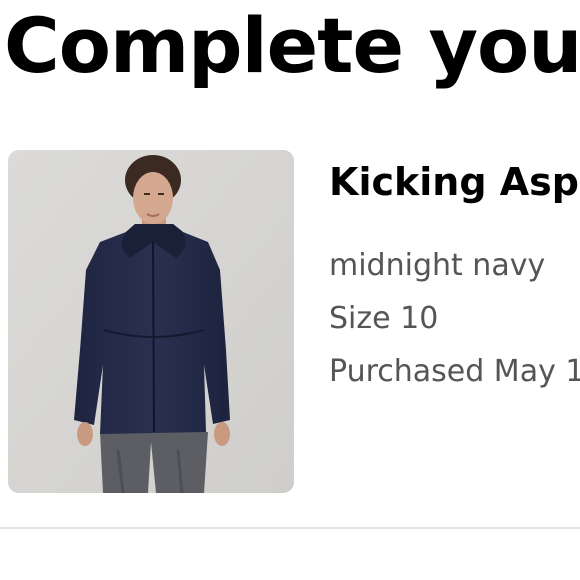  What do you see at coordinates (454, 183) in the screenshot?
I see `product-name: Kicking Asph` at bounding box center [454, 183].